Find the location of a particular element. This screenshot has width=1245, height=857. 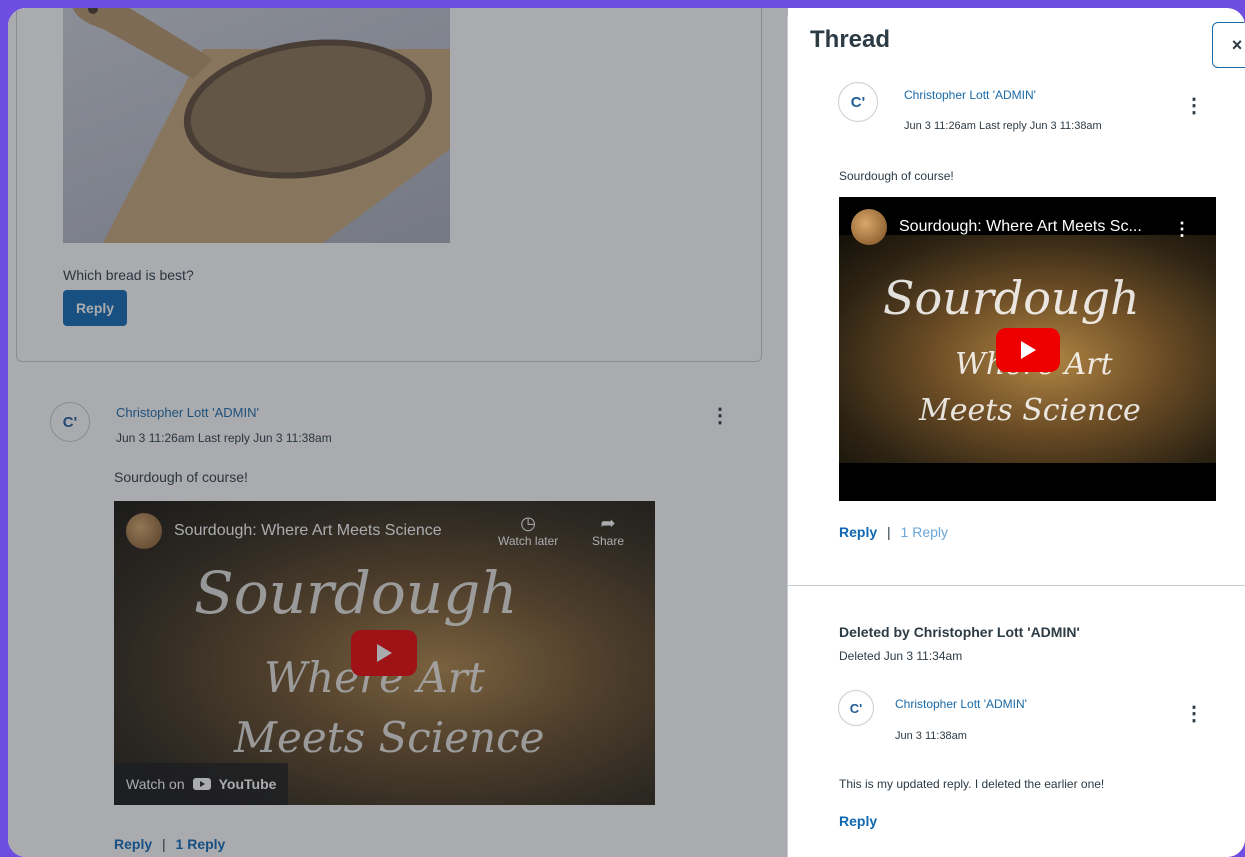

play-icon is located at coordinates (1028, 350).